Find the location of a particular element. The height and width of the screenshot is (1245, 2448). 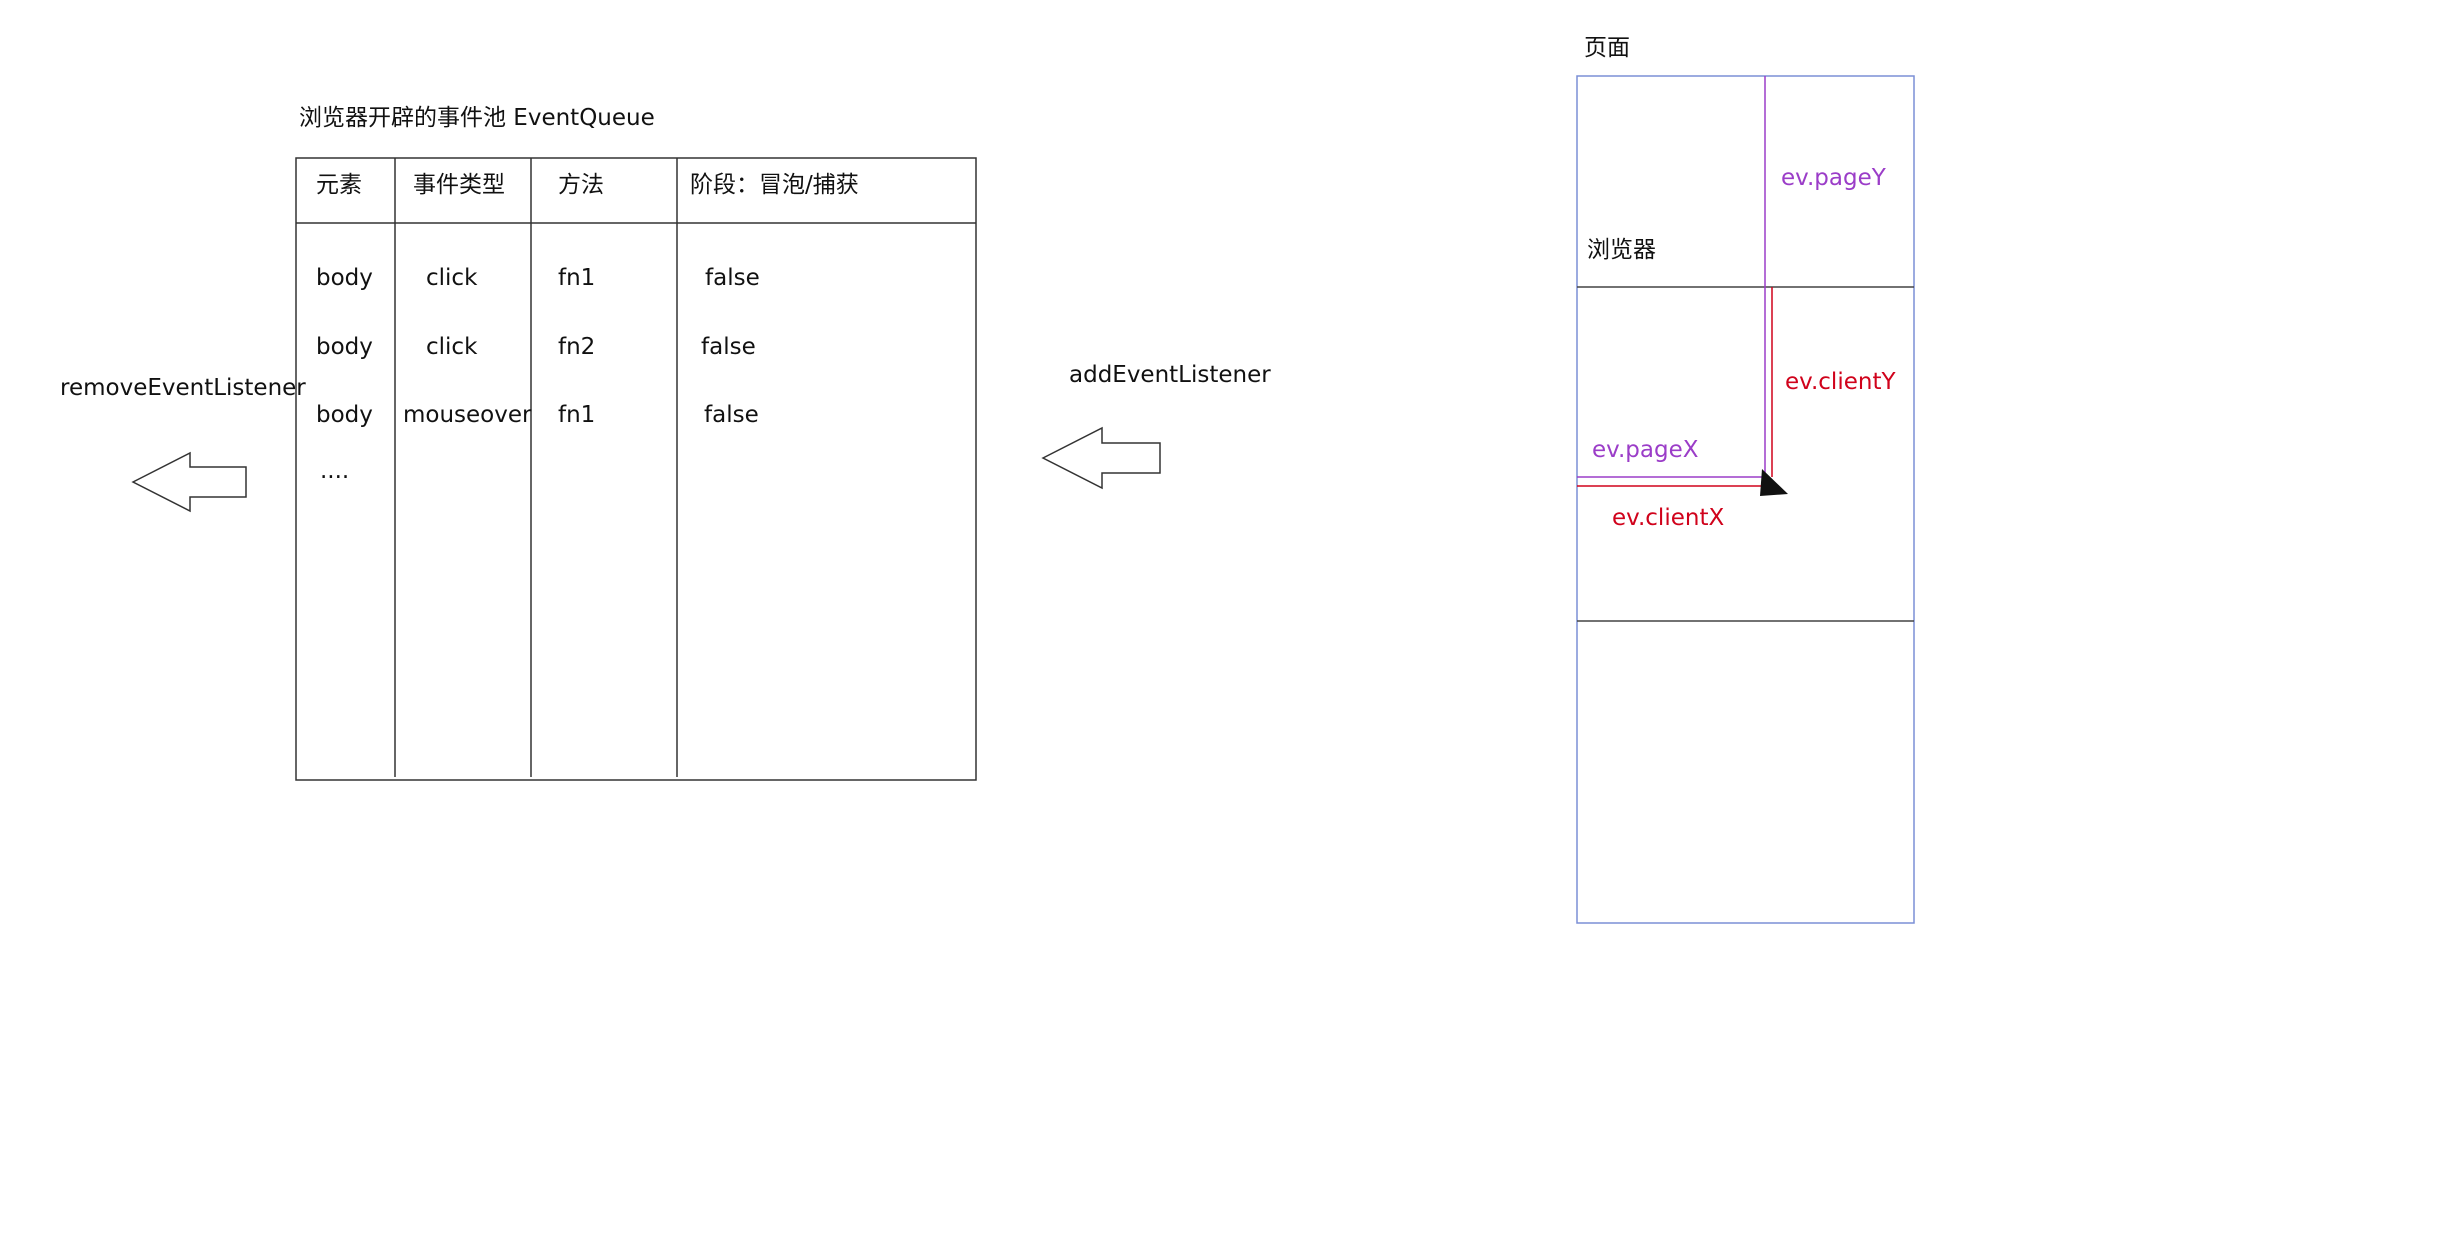

page-outline is located at coordinates (1745, 499).